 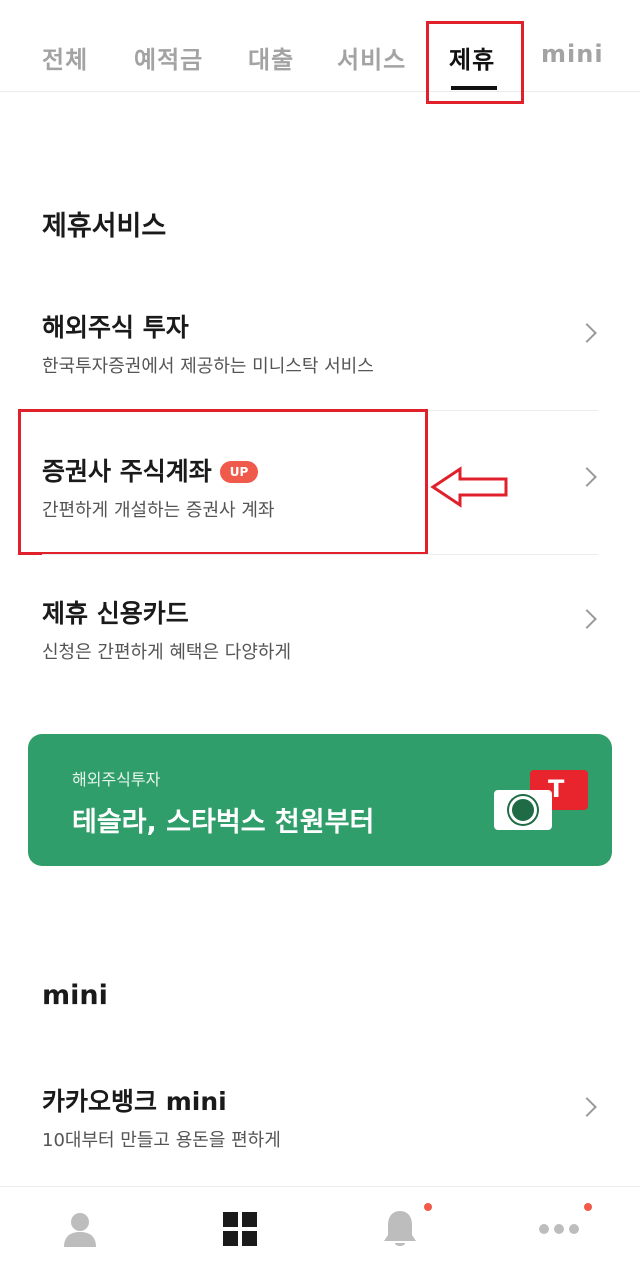 What do you see at coordinates (167, 652) in the screenshot?
I see `list-item-subtitle: 신청은 간편하게 혜택은 다양하게` at bounding box center [167, 652].